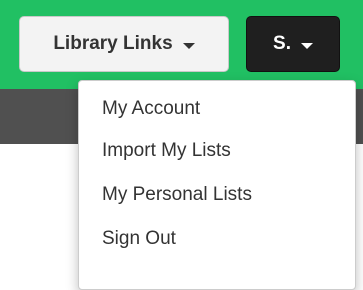 The height and width of the screenshot is (290, 363). Describe the element at coordinates (217, 239) in the screenshot. I see `menu-item-sign-out: Sign Out` at that location.